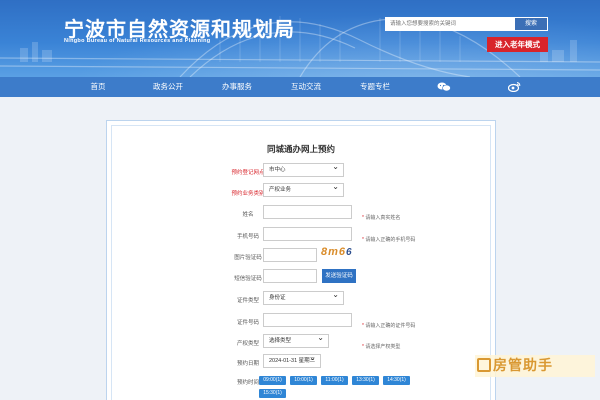 This screenshot has height=400, width=600. What do you see at coordinates (296, 340) in the screenshot?
I see `property-type-select: 选择类型` at bounding box center [296, 340].